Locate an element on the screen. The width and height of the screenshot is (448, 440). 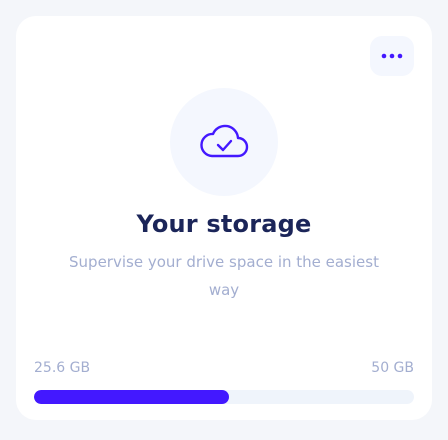
storage-progress-fill is located at coordinates (131, 397).